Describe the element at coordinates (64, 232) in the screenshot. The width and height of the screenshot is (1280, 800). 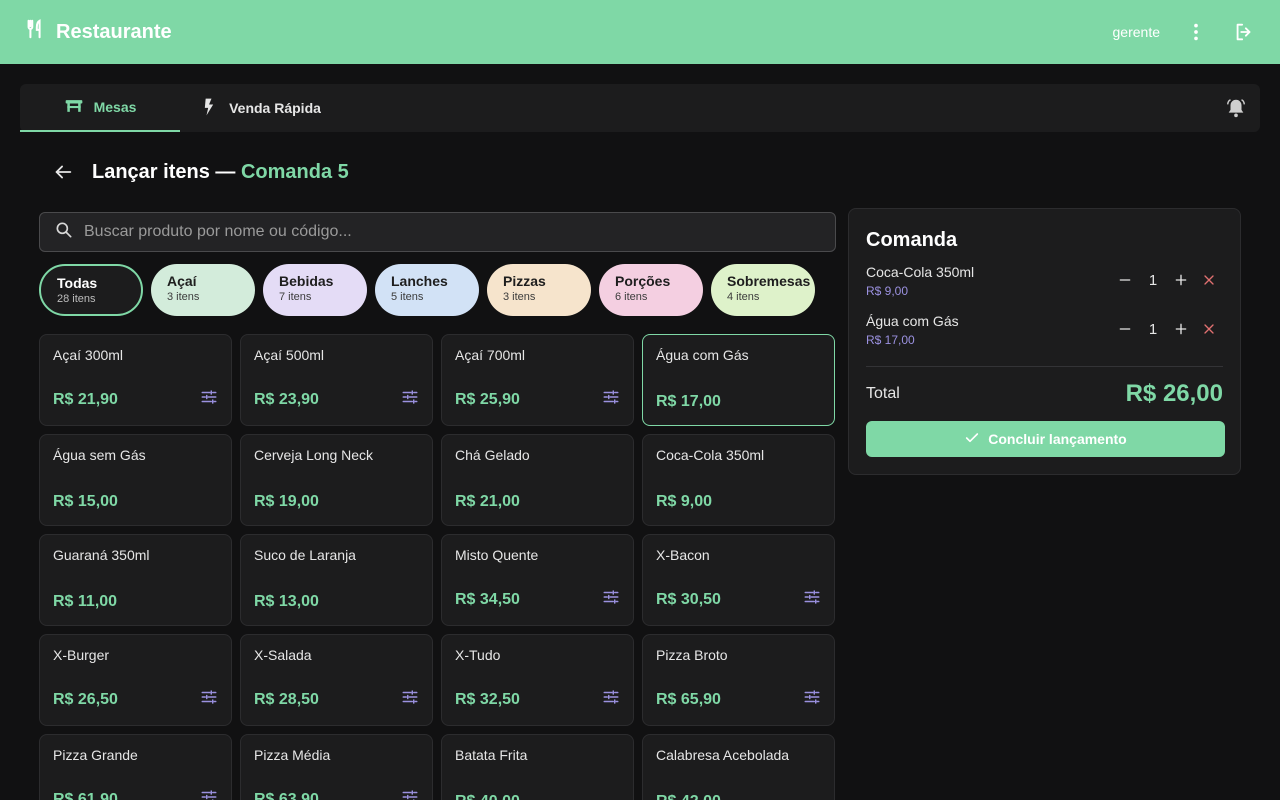
I see `search-icon` at that location.